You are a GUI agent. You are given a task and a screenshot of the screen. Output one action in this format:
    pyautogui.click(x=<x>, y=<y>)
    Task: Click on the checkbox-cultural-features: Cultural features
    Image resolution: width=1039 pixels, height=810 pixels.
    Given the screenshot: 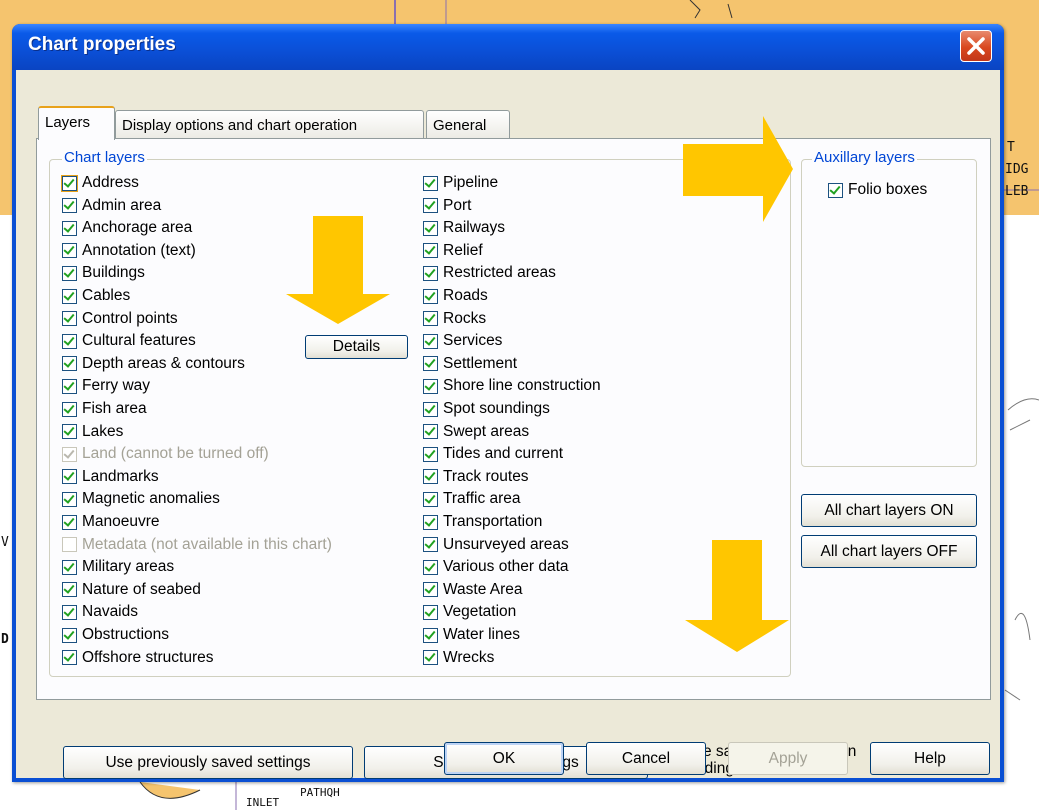 What is the action you would take?
    pyautogui.click(x=129, y=341)
    